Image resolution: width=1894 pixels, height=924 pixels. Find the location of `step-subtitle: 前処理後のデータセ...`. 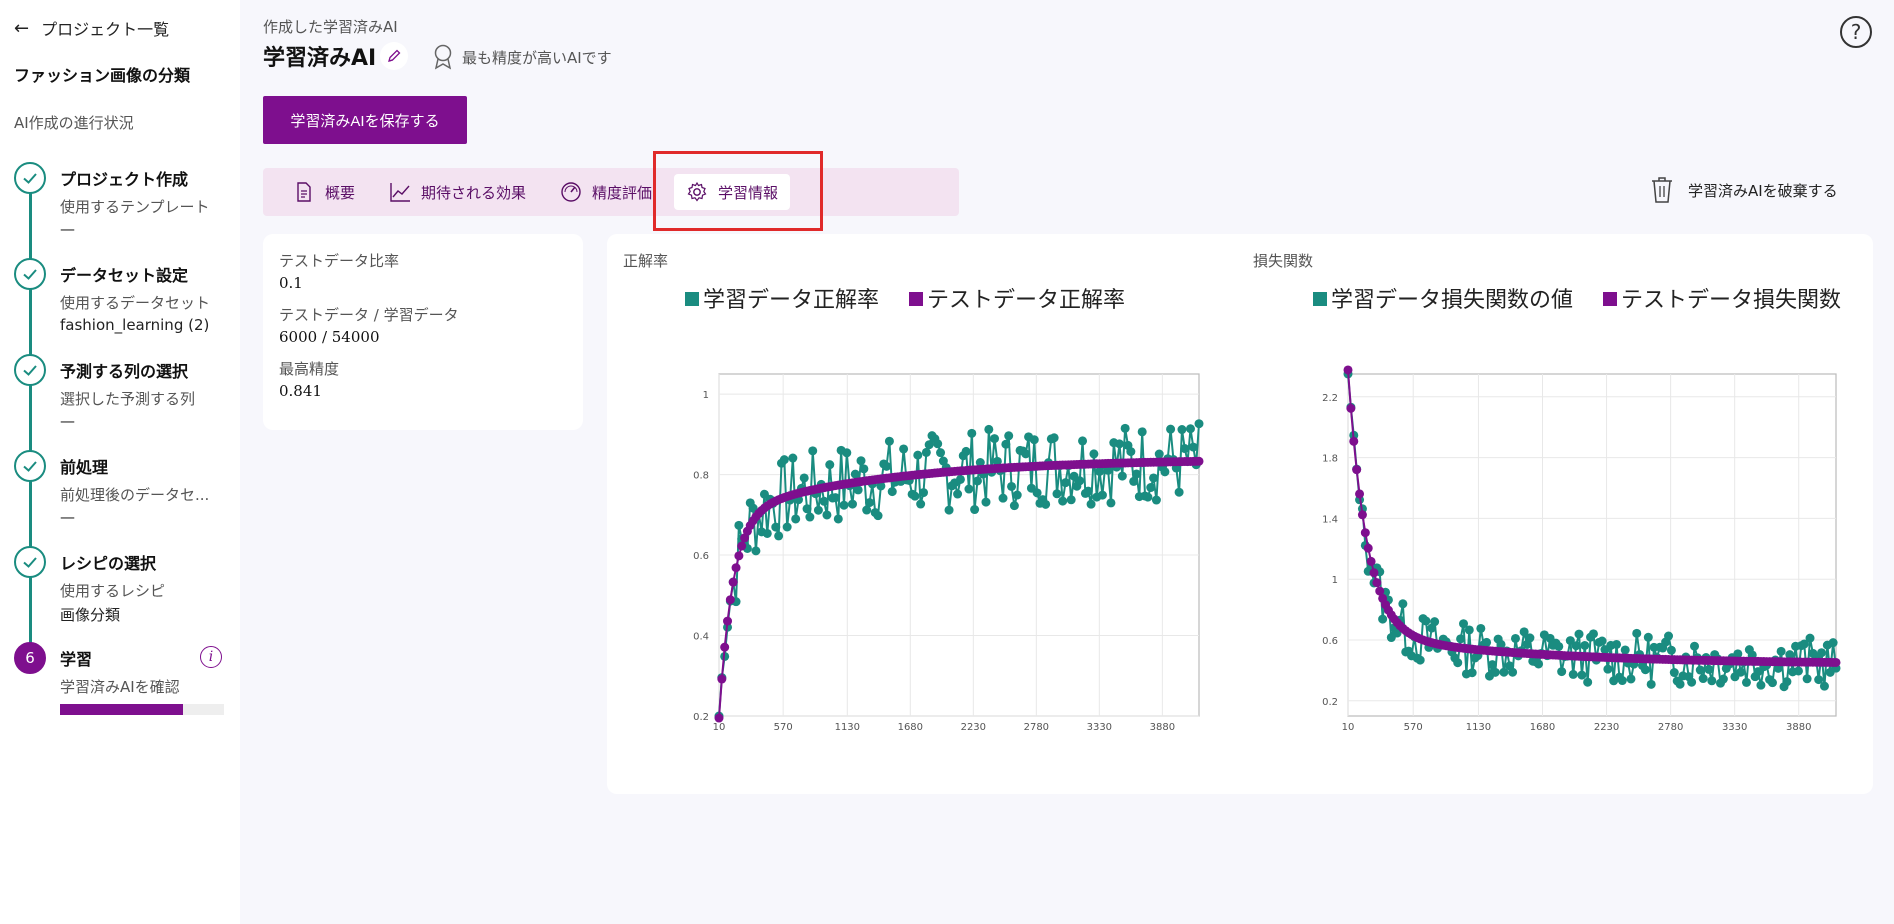

step-subtitle: 前処理後のデータセ... is located at coordinates (135, 495).